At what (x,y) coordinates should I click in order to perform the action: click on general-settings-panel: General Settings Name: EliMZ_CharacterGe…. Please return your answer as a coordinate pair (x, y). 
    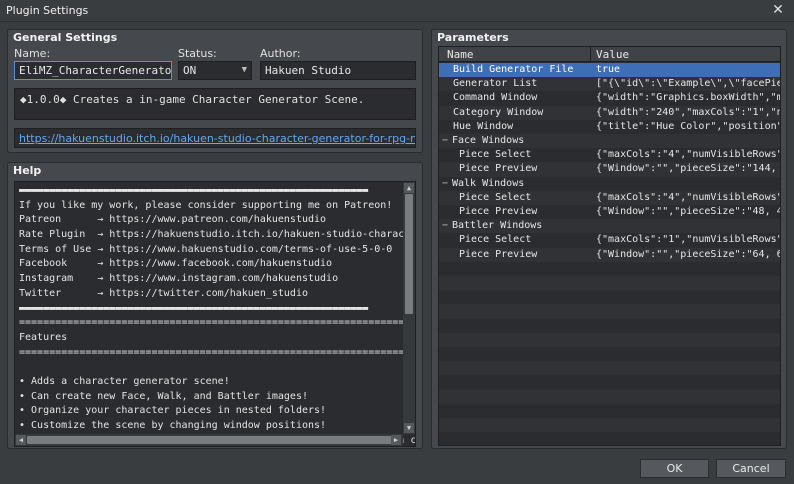
    Looking at the image, I should click on (215, 91).